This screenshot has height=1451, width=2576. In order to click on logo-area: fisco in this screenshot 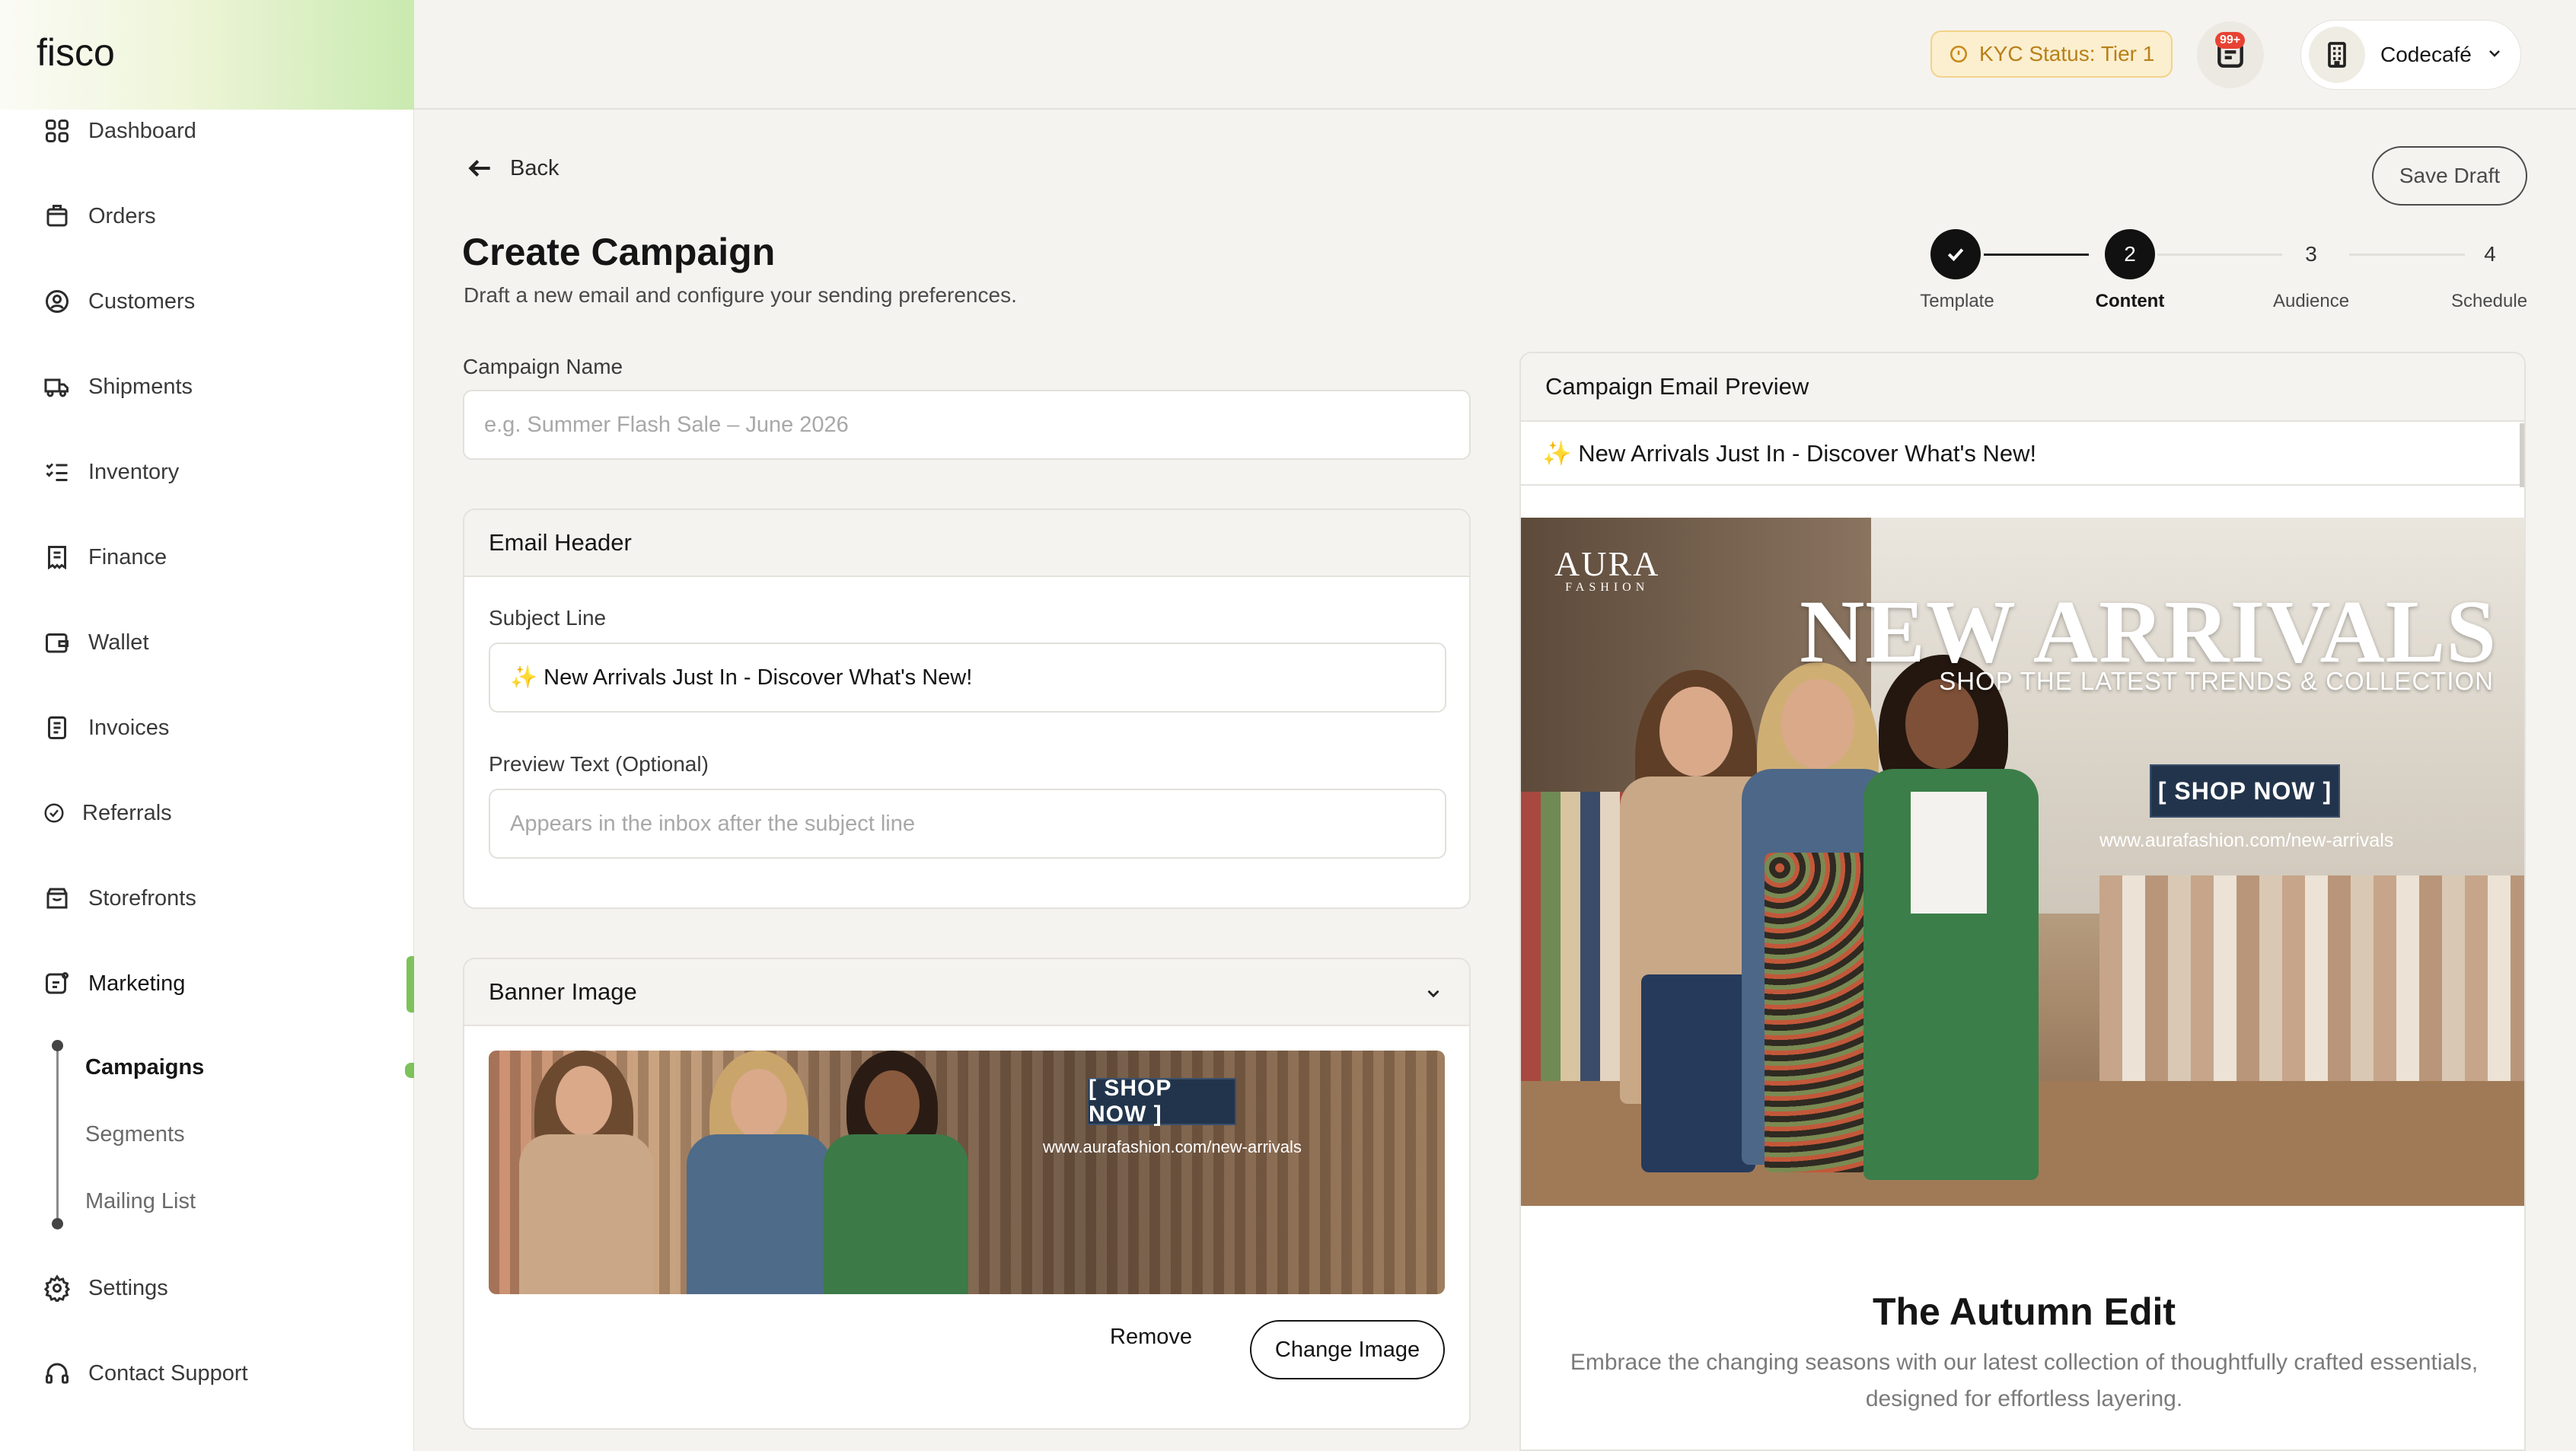, I will do `click(207, 55)`.